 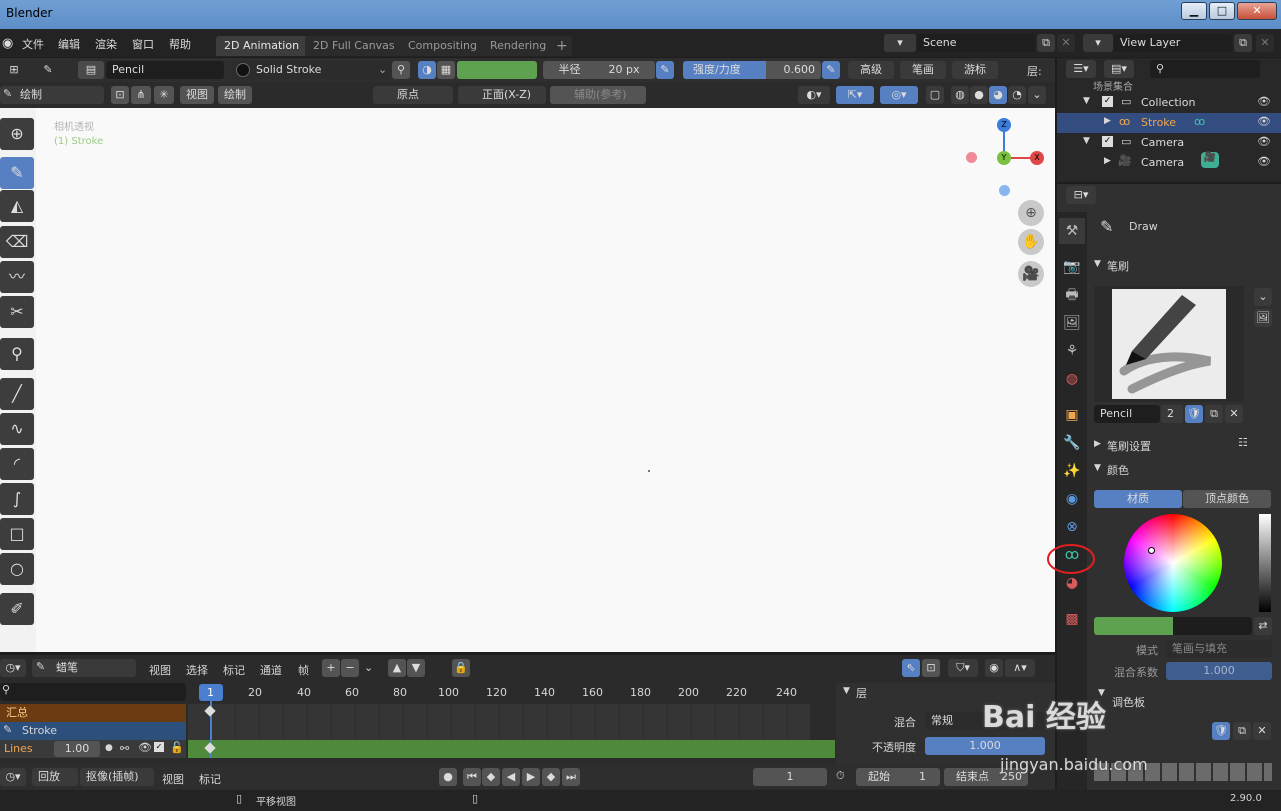 I want to click on color-wheel-cursor, so click(x=1151, y=550).